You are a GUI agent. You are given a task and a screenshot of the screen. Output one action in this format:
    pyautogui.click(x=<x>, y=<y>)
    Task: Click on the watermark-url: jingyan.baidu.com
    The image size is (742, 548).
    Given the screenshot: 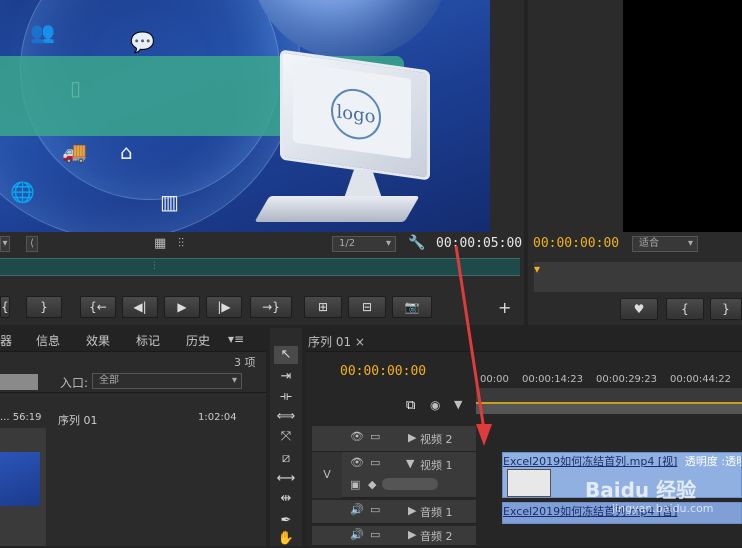 What is the action you would take?
    pyautogui.click(x=663, y=508)
    